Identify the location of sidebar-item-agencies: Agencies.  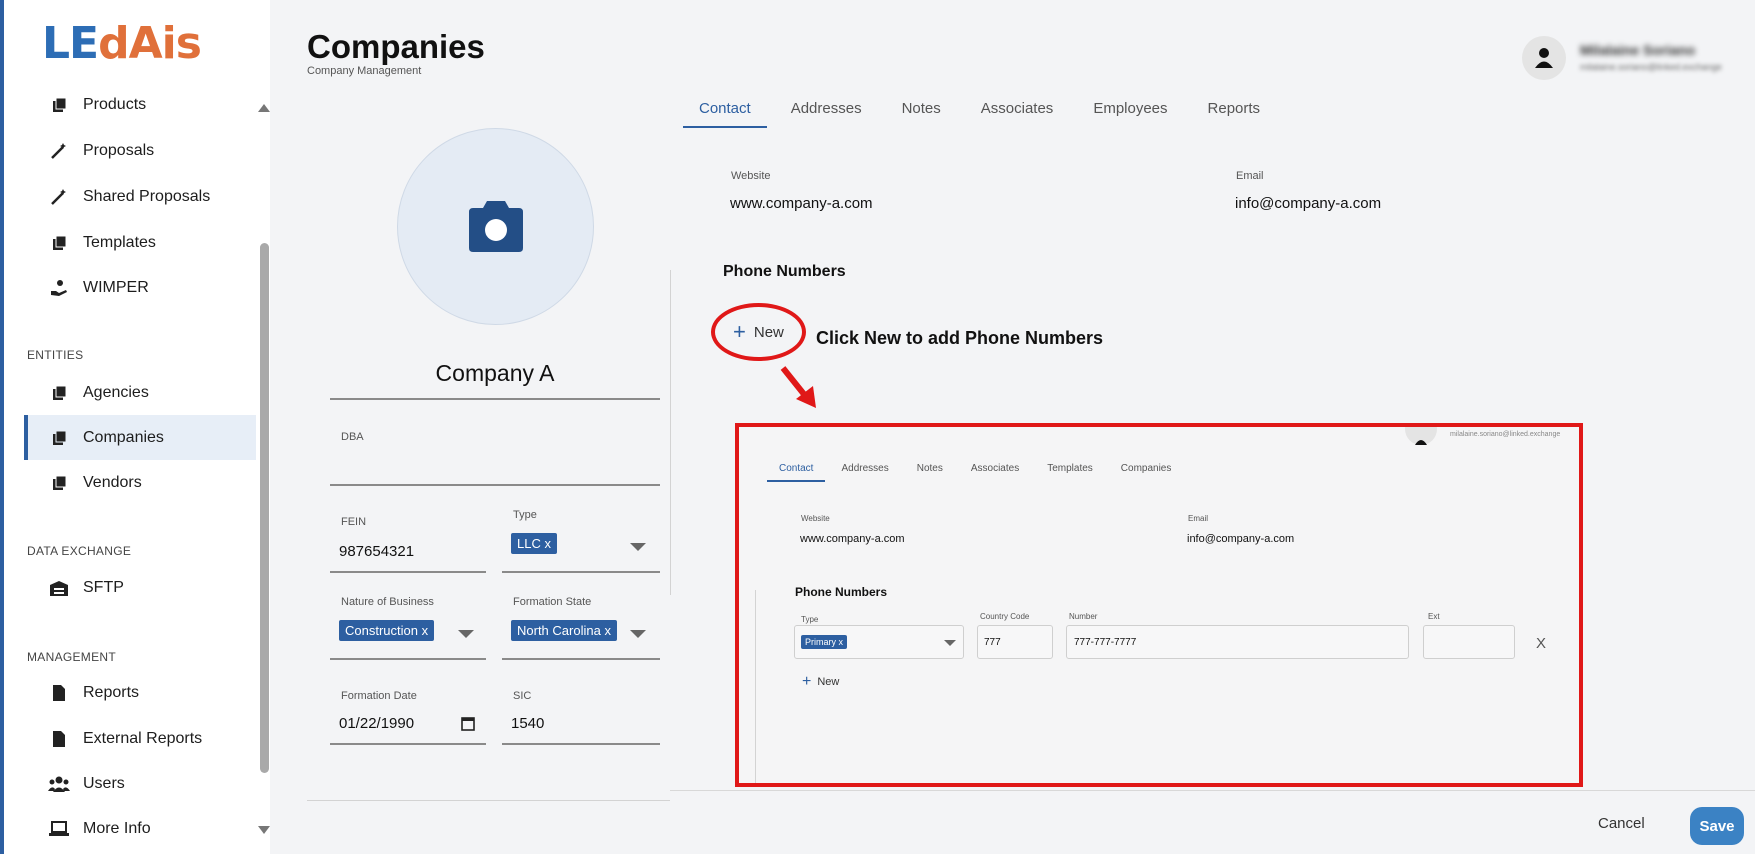
(140, 392).